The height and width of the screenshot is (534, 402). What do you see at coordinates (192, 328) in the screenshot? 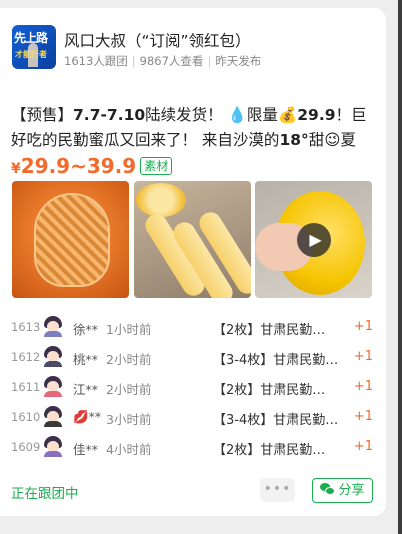
I see `order-row: 1613 徐** 1小时前 【2枚】甘肃民勤… +1` at bounding box center [192, 328].